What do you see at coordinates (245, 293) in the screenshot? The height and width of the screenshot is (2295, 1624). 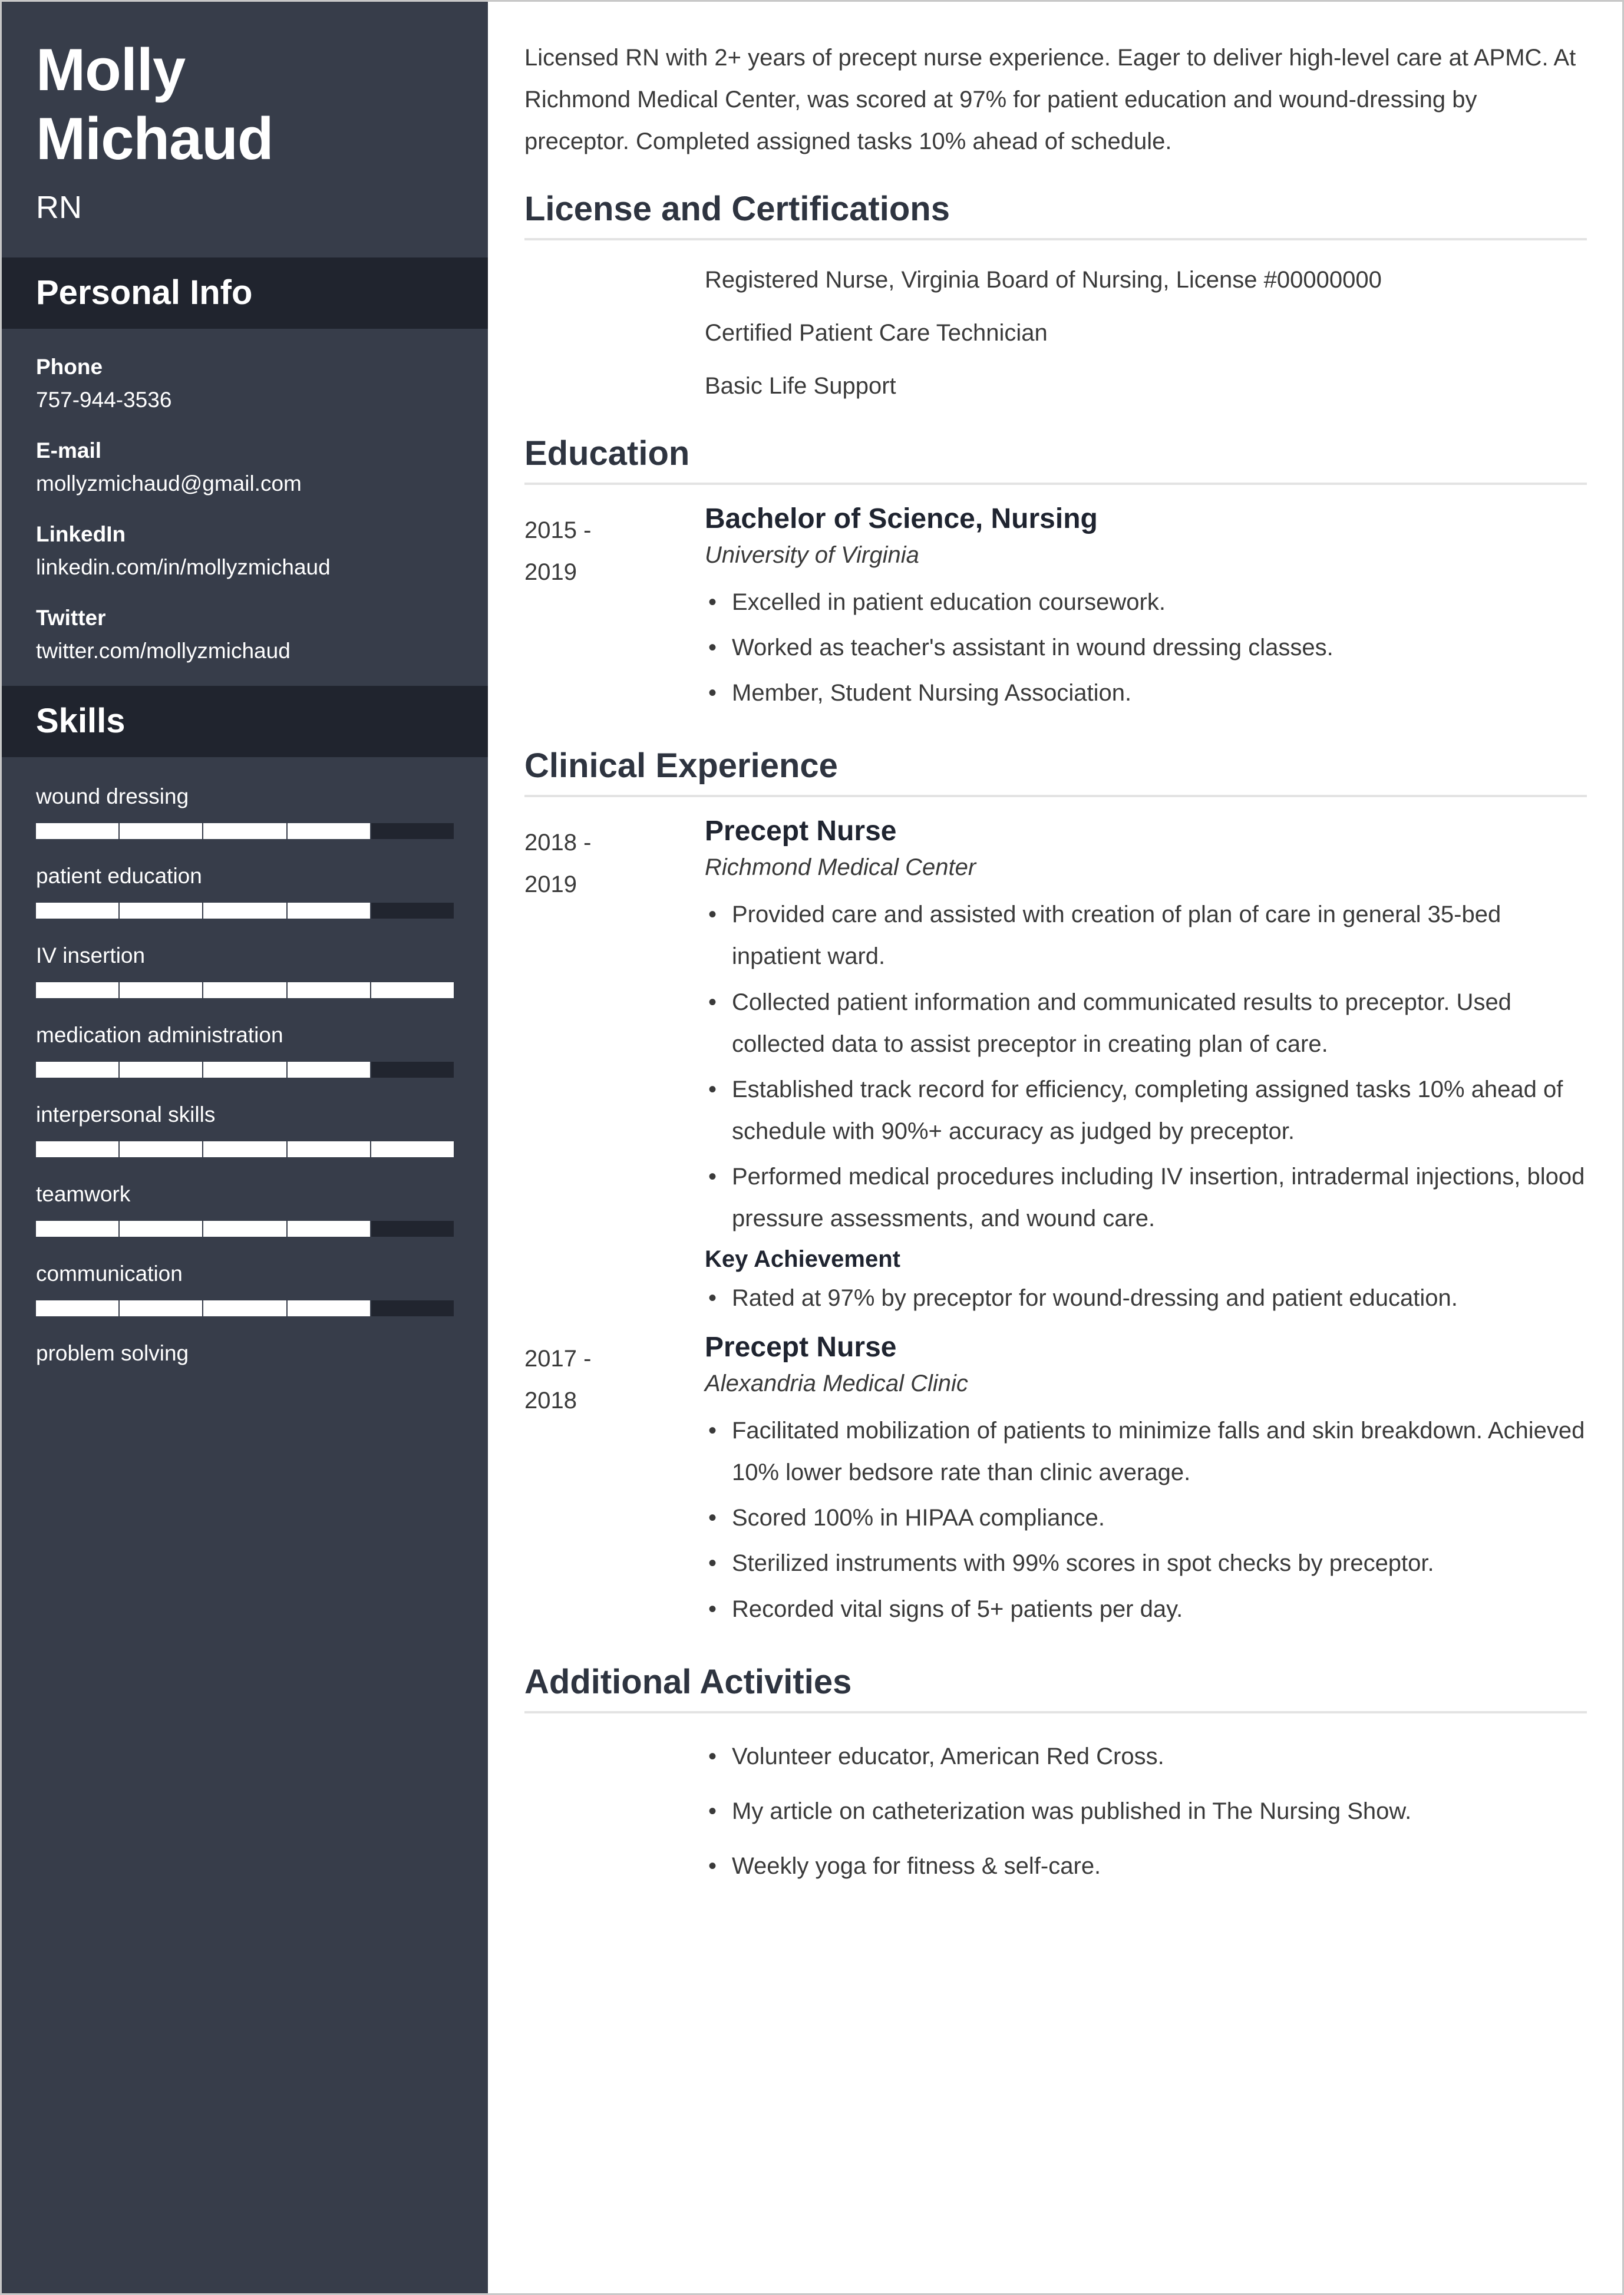 I see `personal-info-heading: Personal Info` at bounding box center [245, 293].